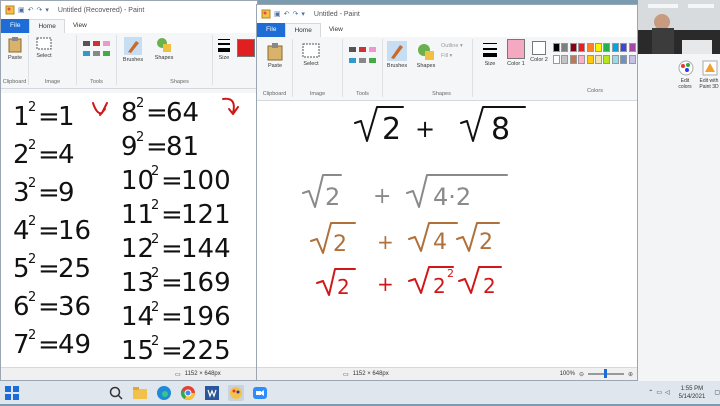 The width and height of the screenshot is (720, 406). I want to click on search-icon, so click(116, 393).